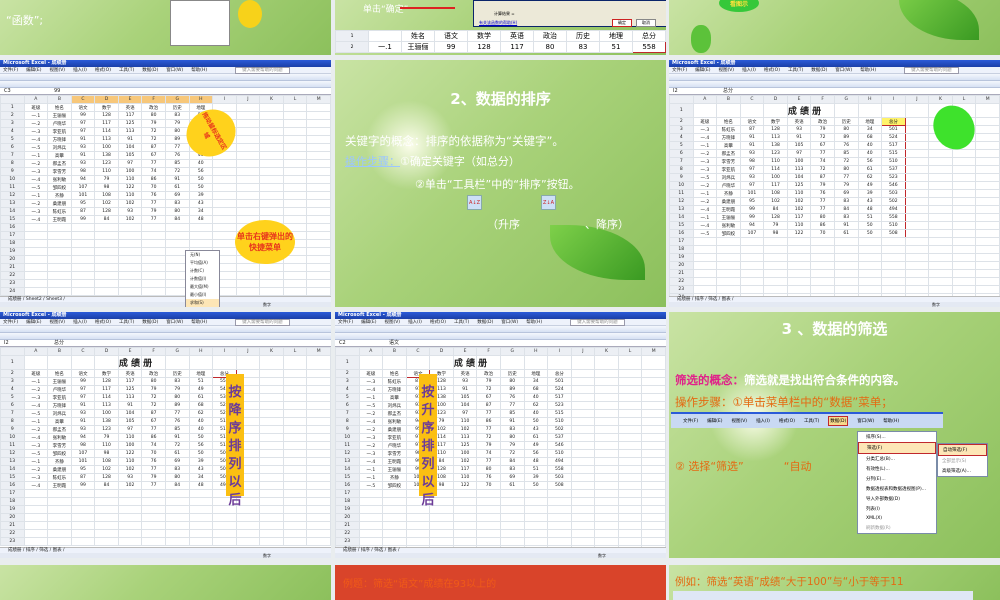  Describe the element at coordinates (33, 322) in the screenshot. I see `menu-item: 编辑(E)` at that location.